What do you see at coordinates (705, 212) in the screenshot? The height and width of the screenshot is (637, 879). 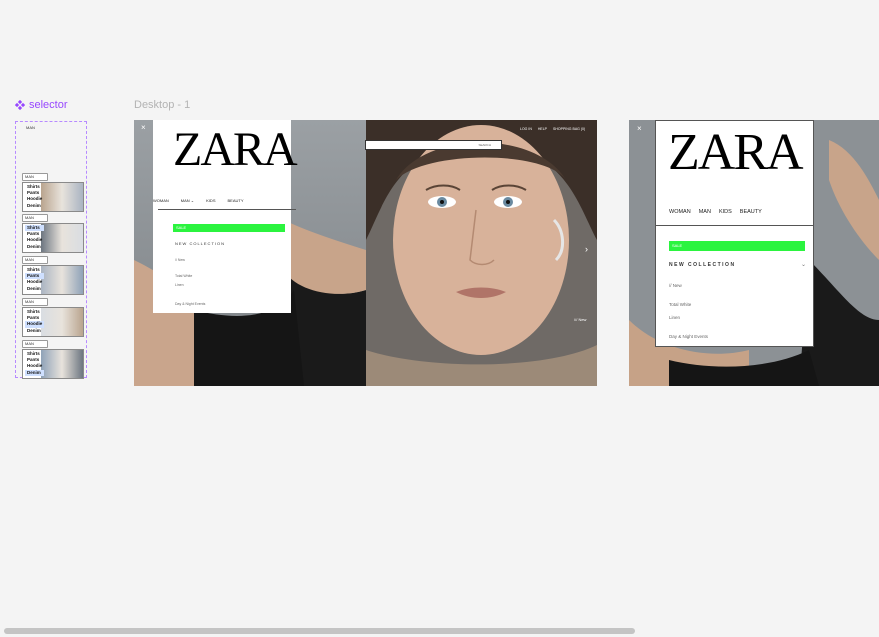 I see `tab-man: MAN` at bounding box center [705, 212].